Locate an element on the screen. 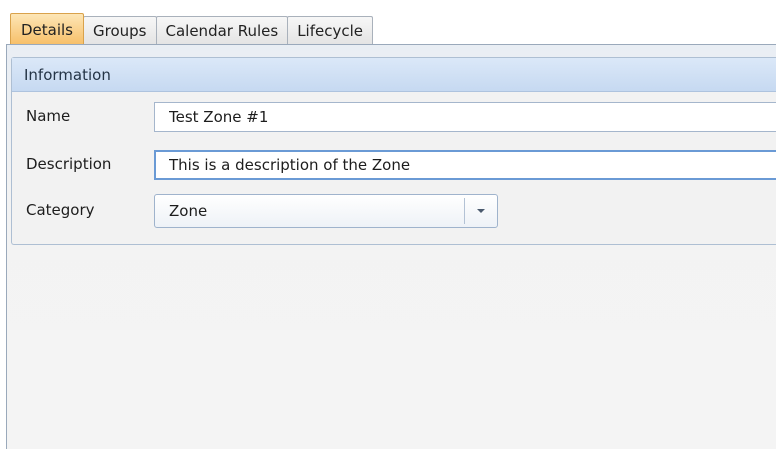  tab-groups-label: Groups is located at coordinates (120, 31).